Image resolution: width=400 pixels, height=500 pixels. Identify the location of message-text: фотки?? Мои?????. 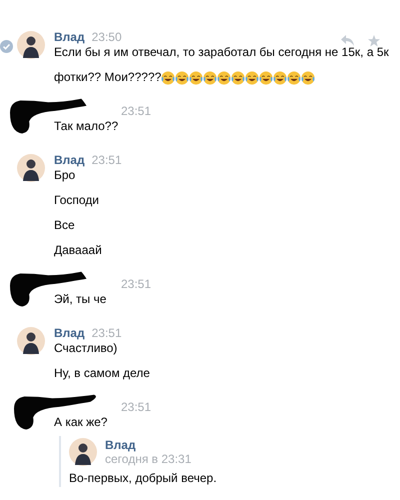
(108, 77).